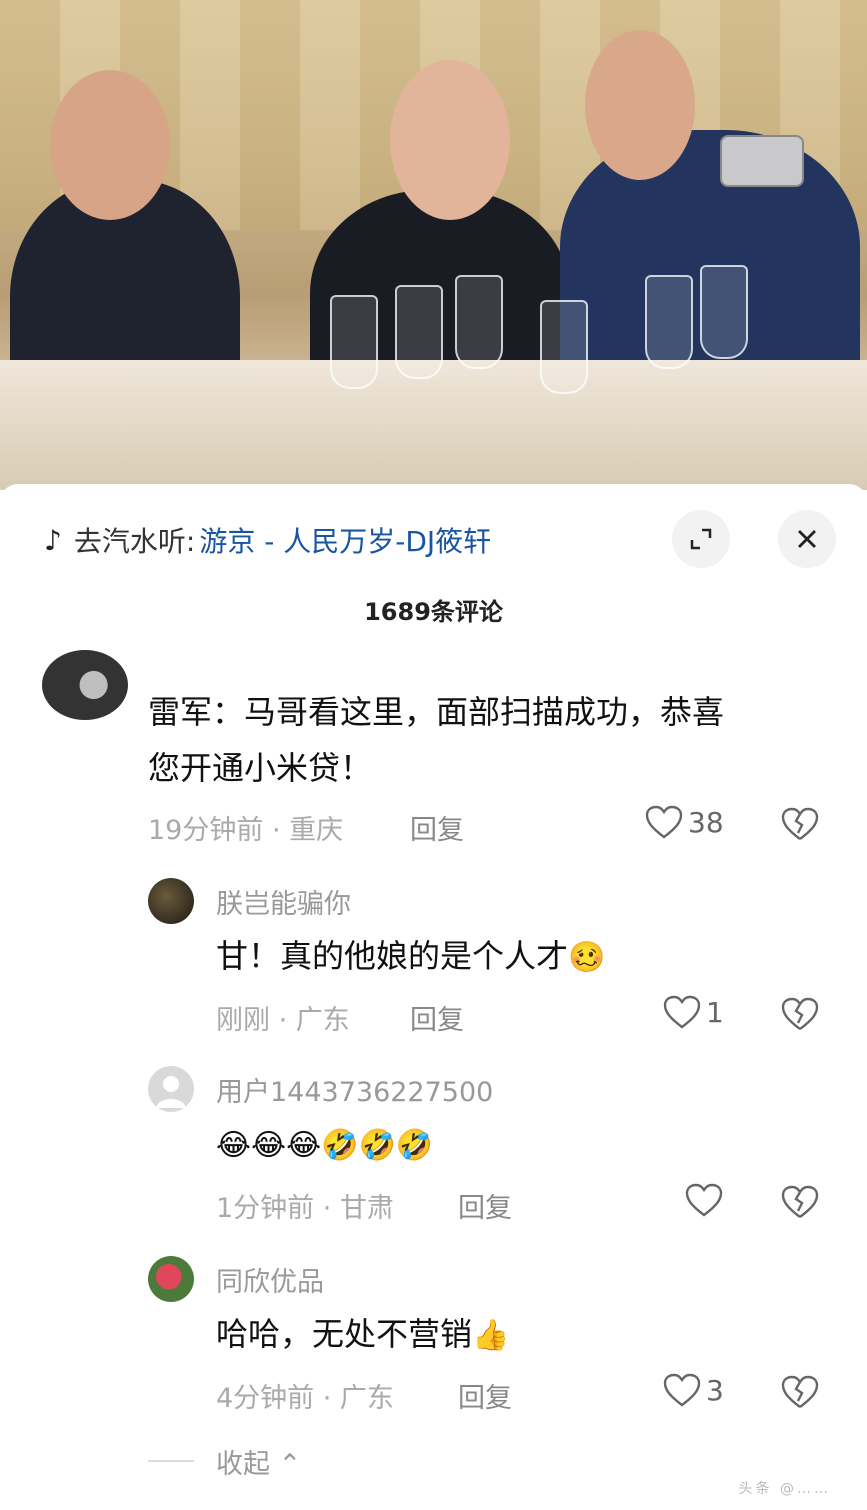  Describe the element at coordinates (392, 956) in the screenshot. I see `comment-text-content: 甘！真的他娘的是个人才` at that location.